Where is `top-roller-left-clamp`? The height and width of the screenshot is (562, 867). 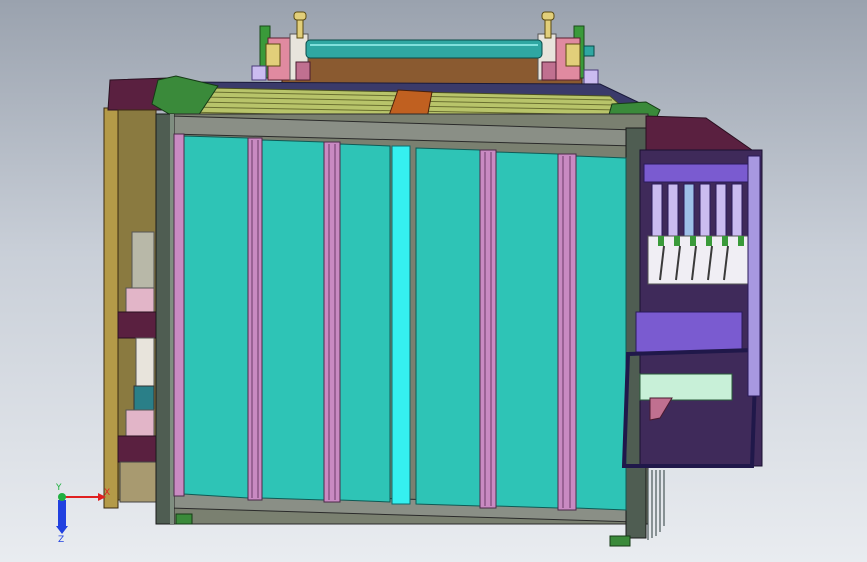 top-roller-left-clamp is located at coordinates (303, 71).